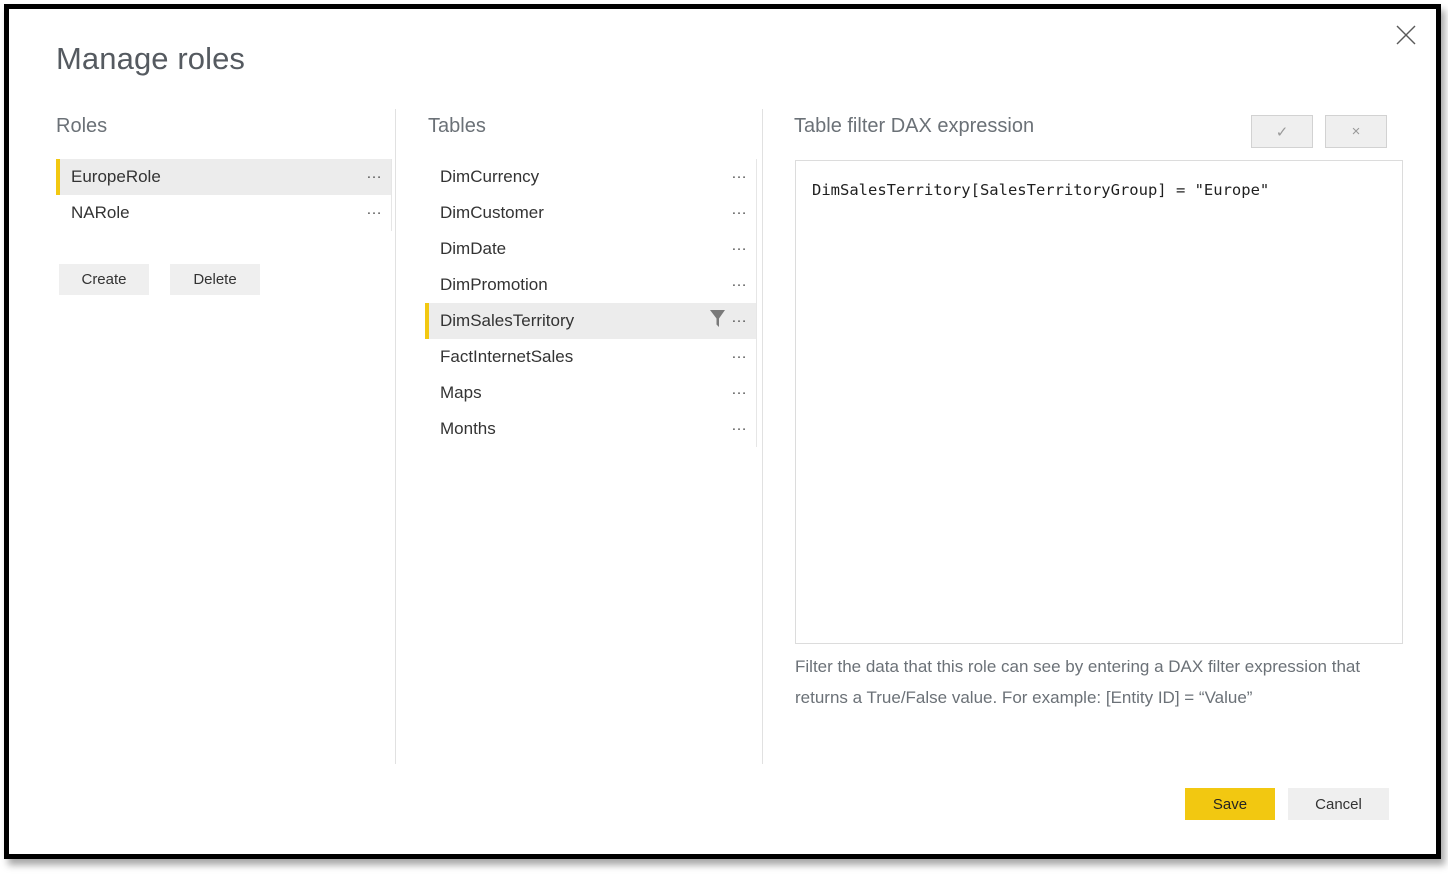 Image resolution: width=1448 pixels, height=874 pixels. Describe the element at coordinates (457, 126) in the screenshot. I see `tables-heading: Tables` at that location.